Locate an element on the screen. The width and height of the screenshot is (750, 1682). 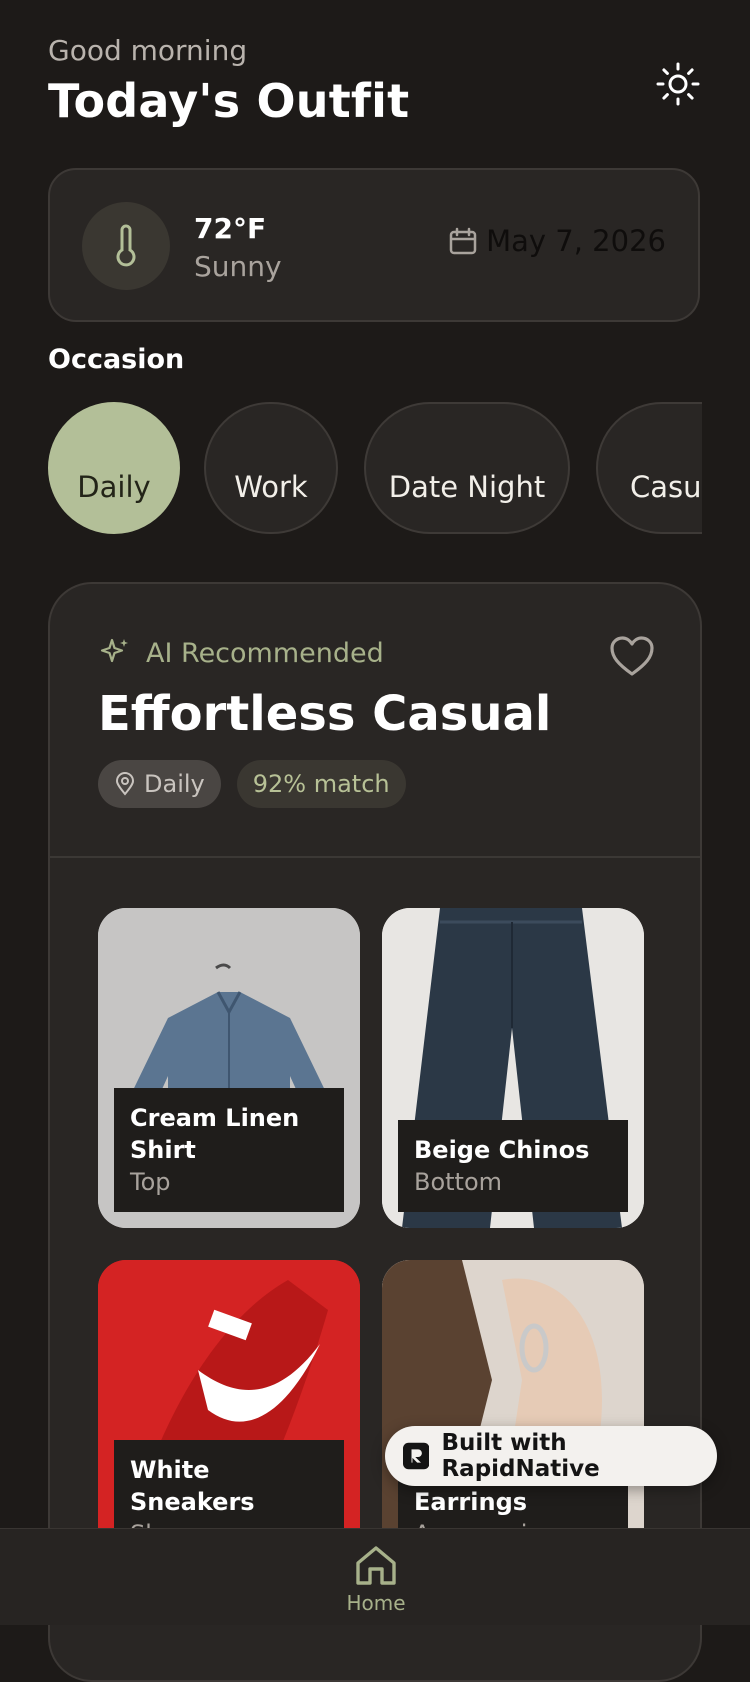
tab-home: Home is located at coordinates (376, 1579).